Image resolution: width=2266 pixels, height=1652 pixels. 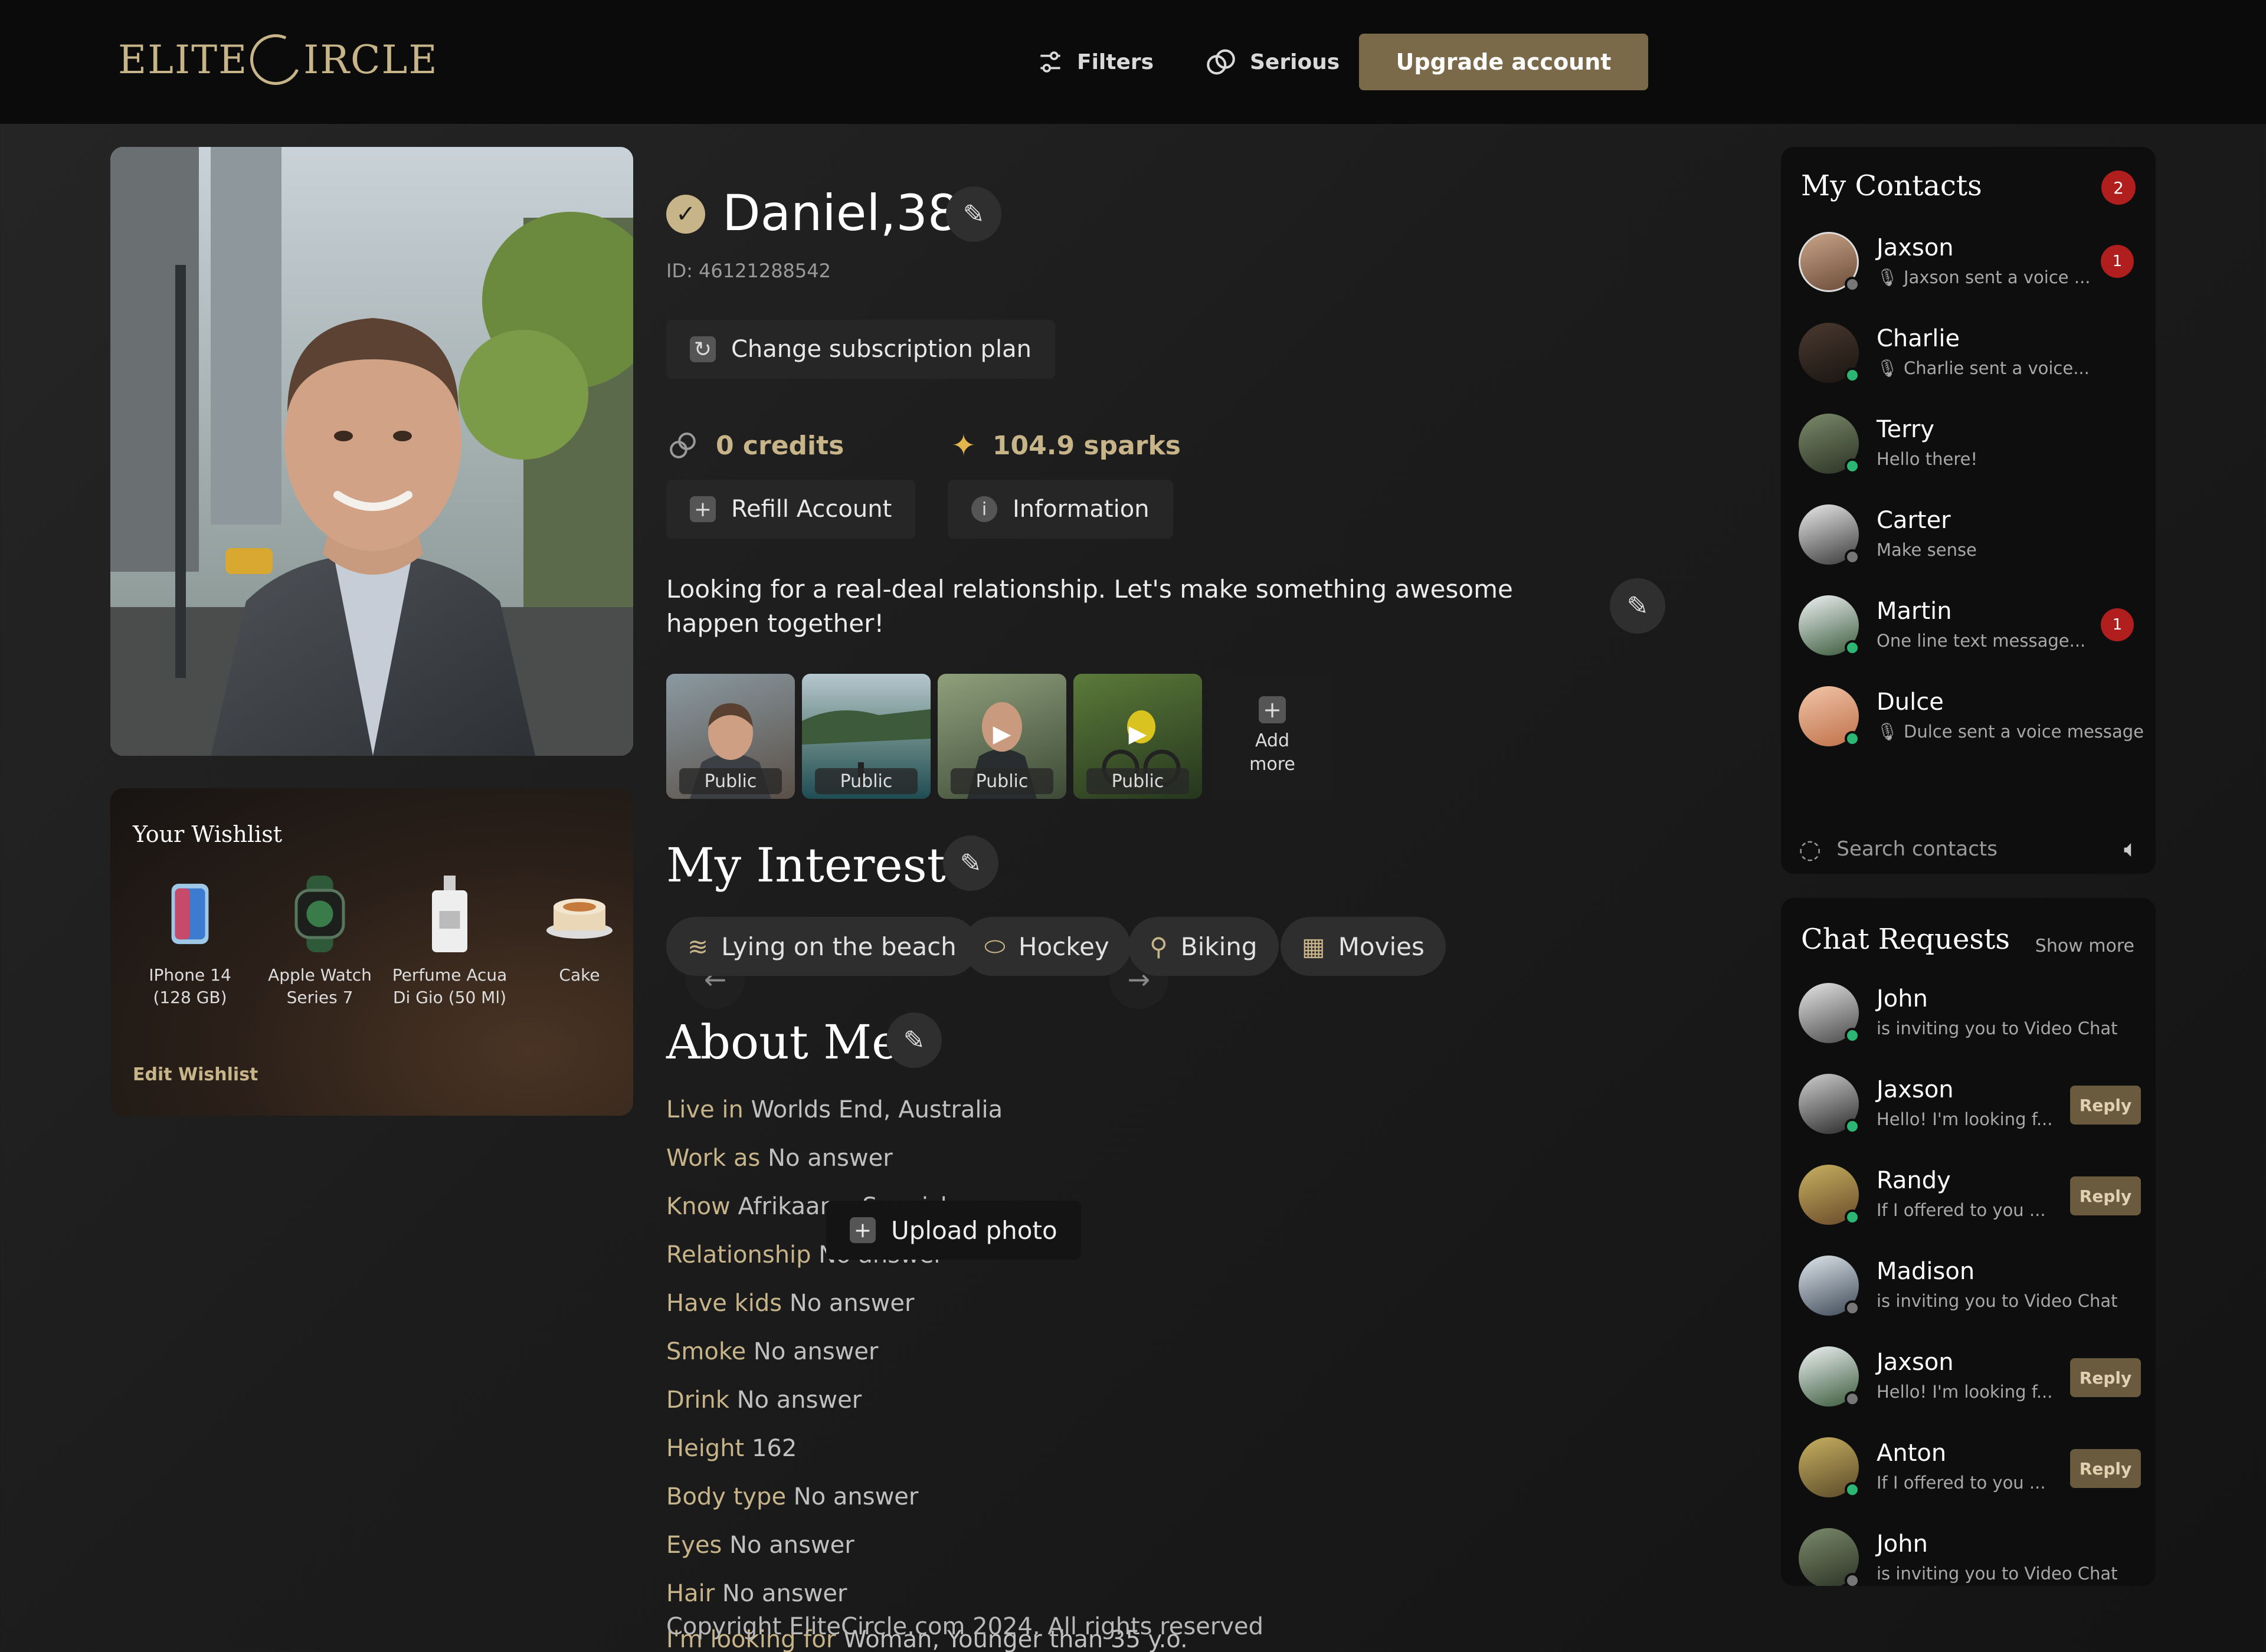 I want to click on elitecircle-logo: ELITE IRCLE, so click(x=278, y=60).